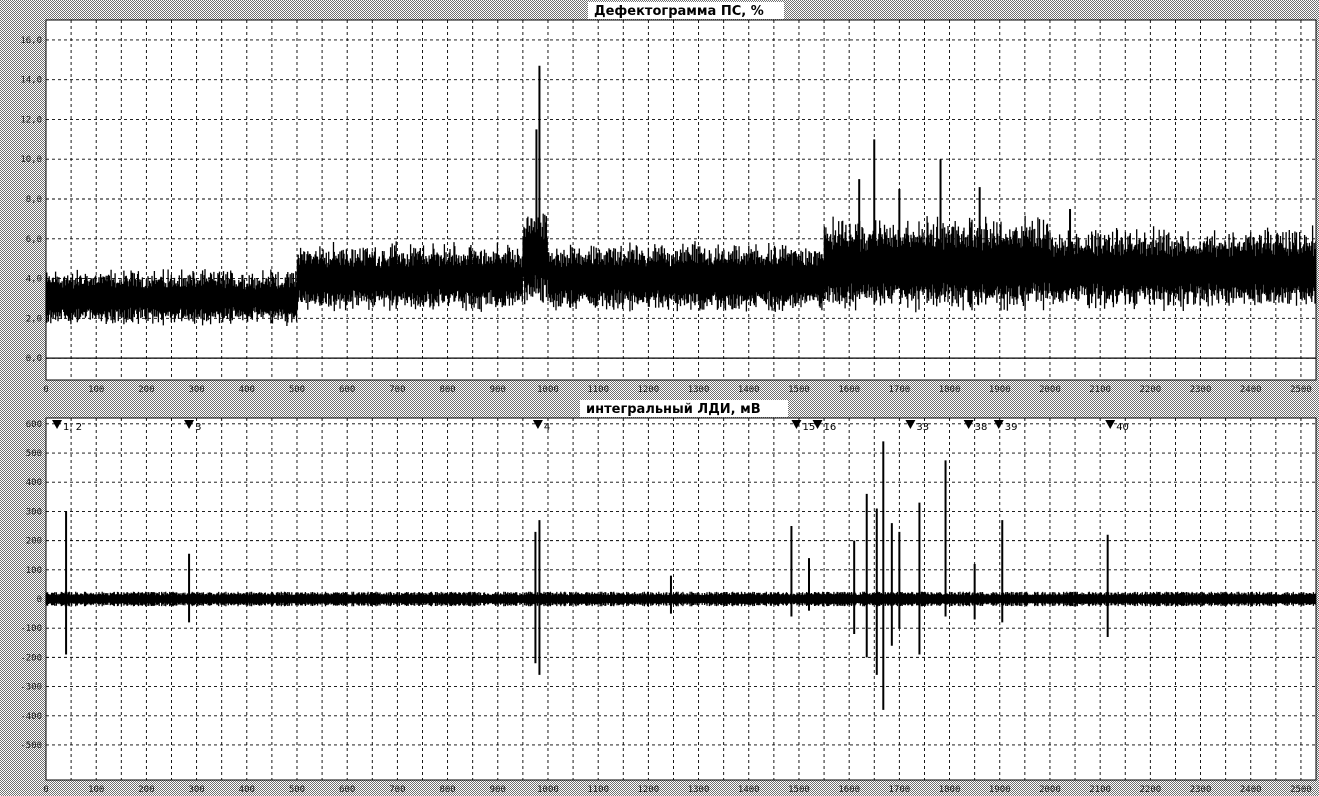 The image size is (1319, 796). What do you see at coordinates (72, 427) in the screenshot?
I see `defect-marker-label: 1, 2` at bounding box center [72, 427].